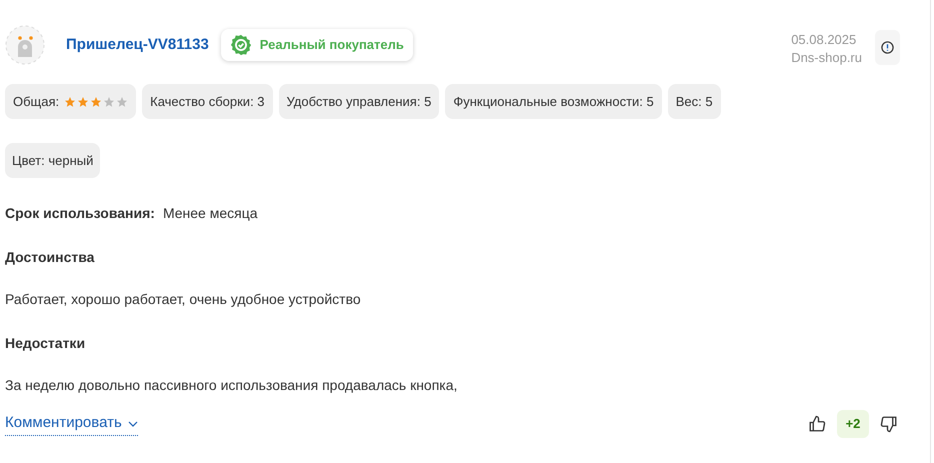 Image resolution: width=934 pixels, height=463 pixels. What do you see at coordinates (694, 101) in the screenshot?
I see `rating-chip: Вес: 5` at bounding box center [694, 101].